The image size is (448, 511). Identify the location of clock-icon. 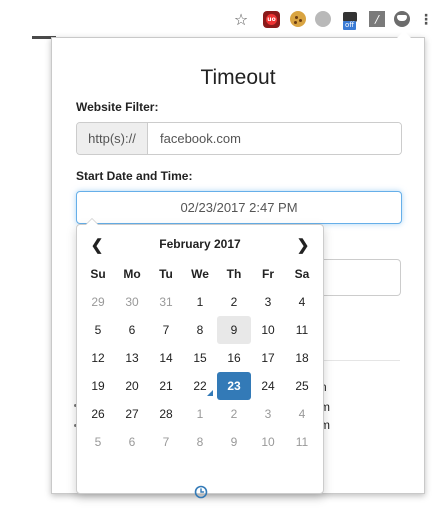
(201, 492).